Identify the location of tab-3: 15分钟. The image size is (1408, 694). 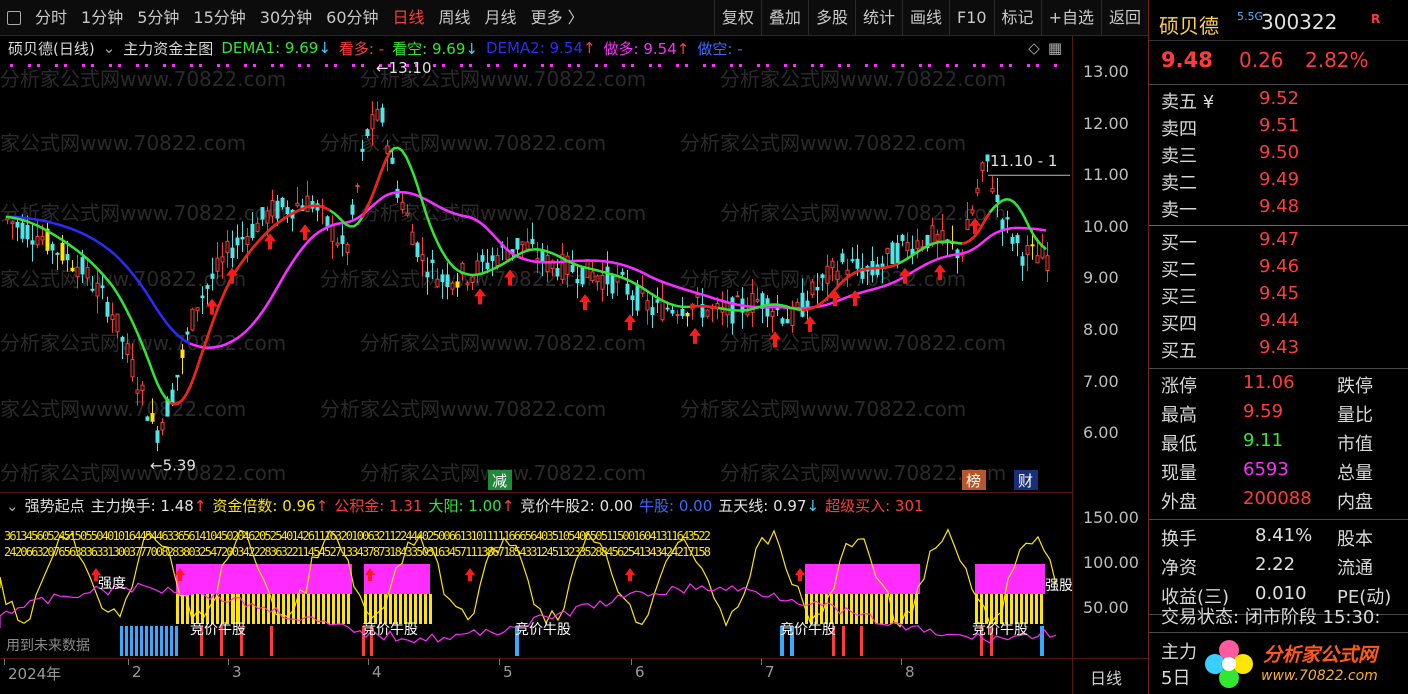
(219, 18).